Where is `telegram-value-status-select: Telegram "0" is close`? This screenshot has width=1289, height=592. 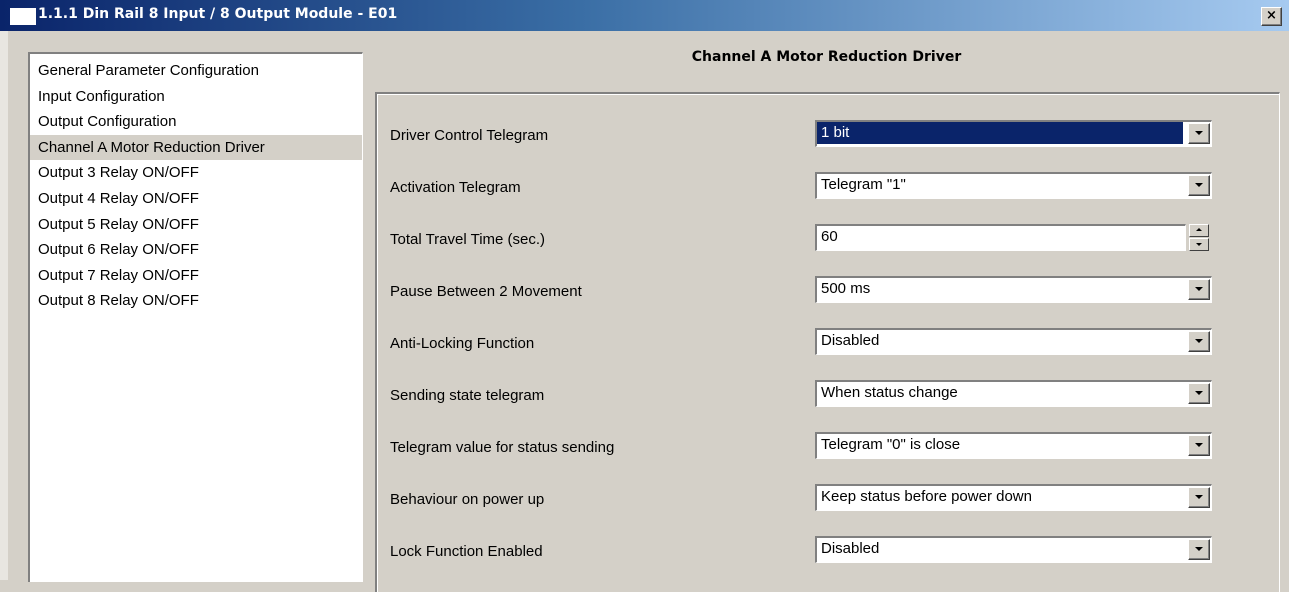
telegram-value-status-select: Telegram "0" is close is located at coordinates (1013, 445).